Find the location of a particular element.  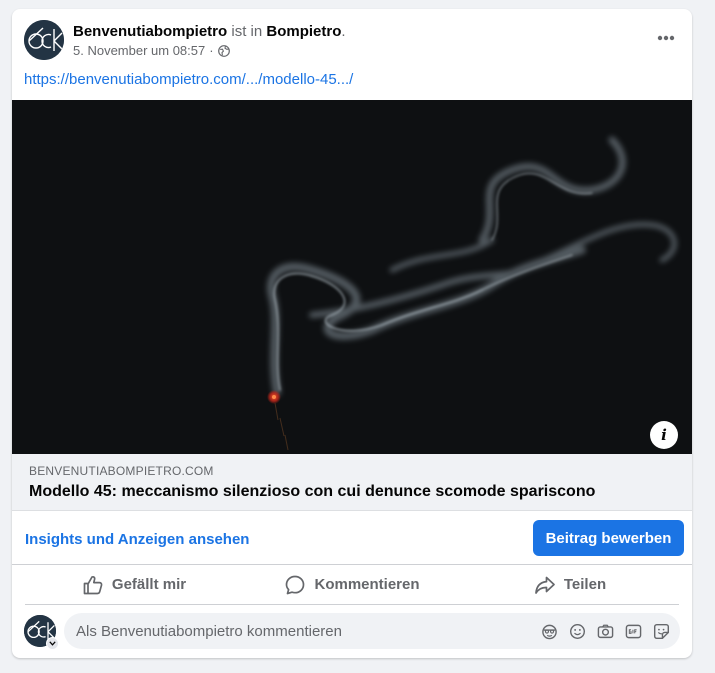

like-label: Gefällt mir is located at coordinates (149, 584).